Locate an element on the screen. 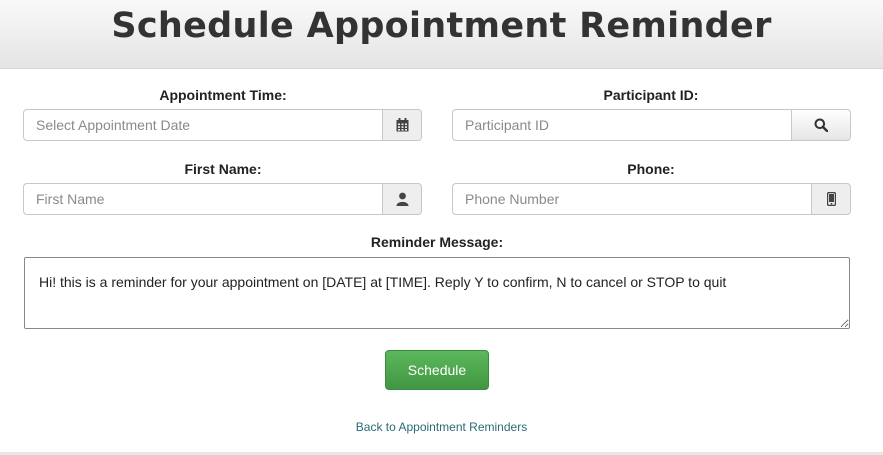 Image resolution: width=883 pixels, height=455 pixels. participant-id-group is located at coordinates (651, 125).